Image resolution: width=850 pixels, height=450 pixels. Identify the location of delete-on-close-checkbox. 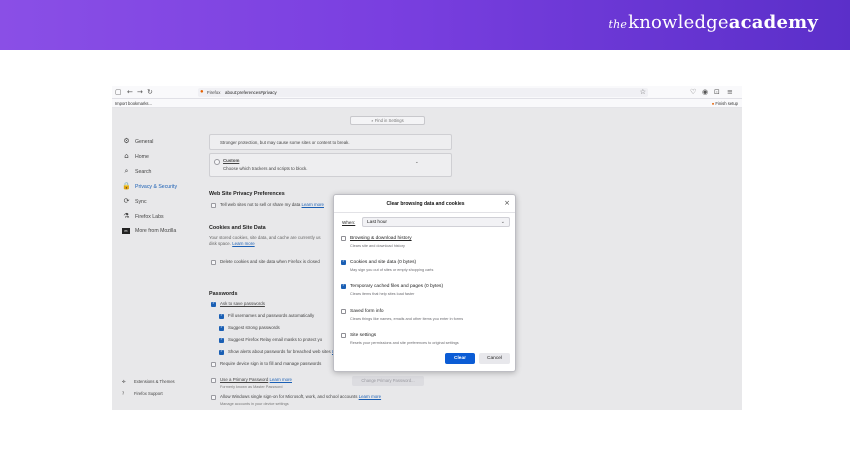
(213, 262).